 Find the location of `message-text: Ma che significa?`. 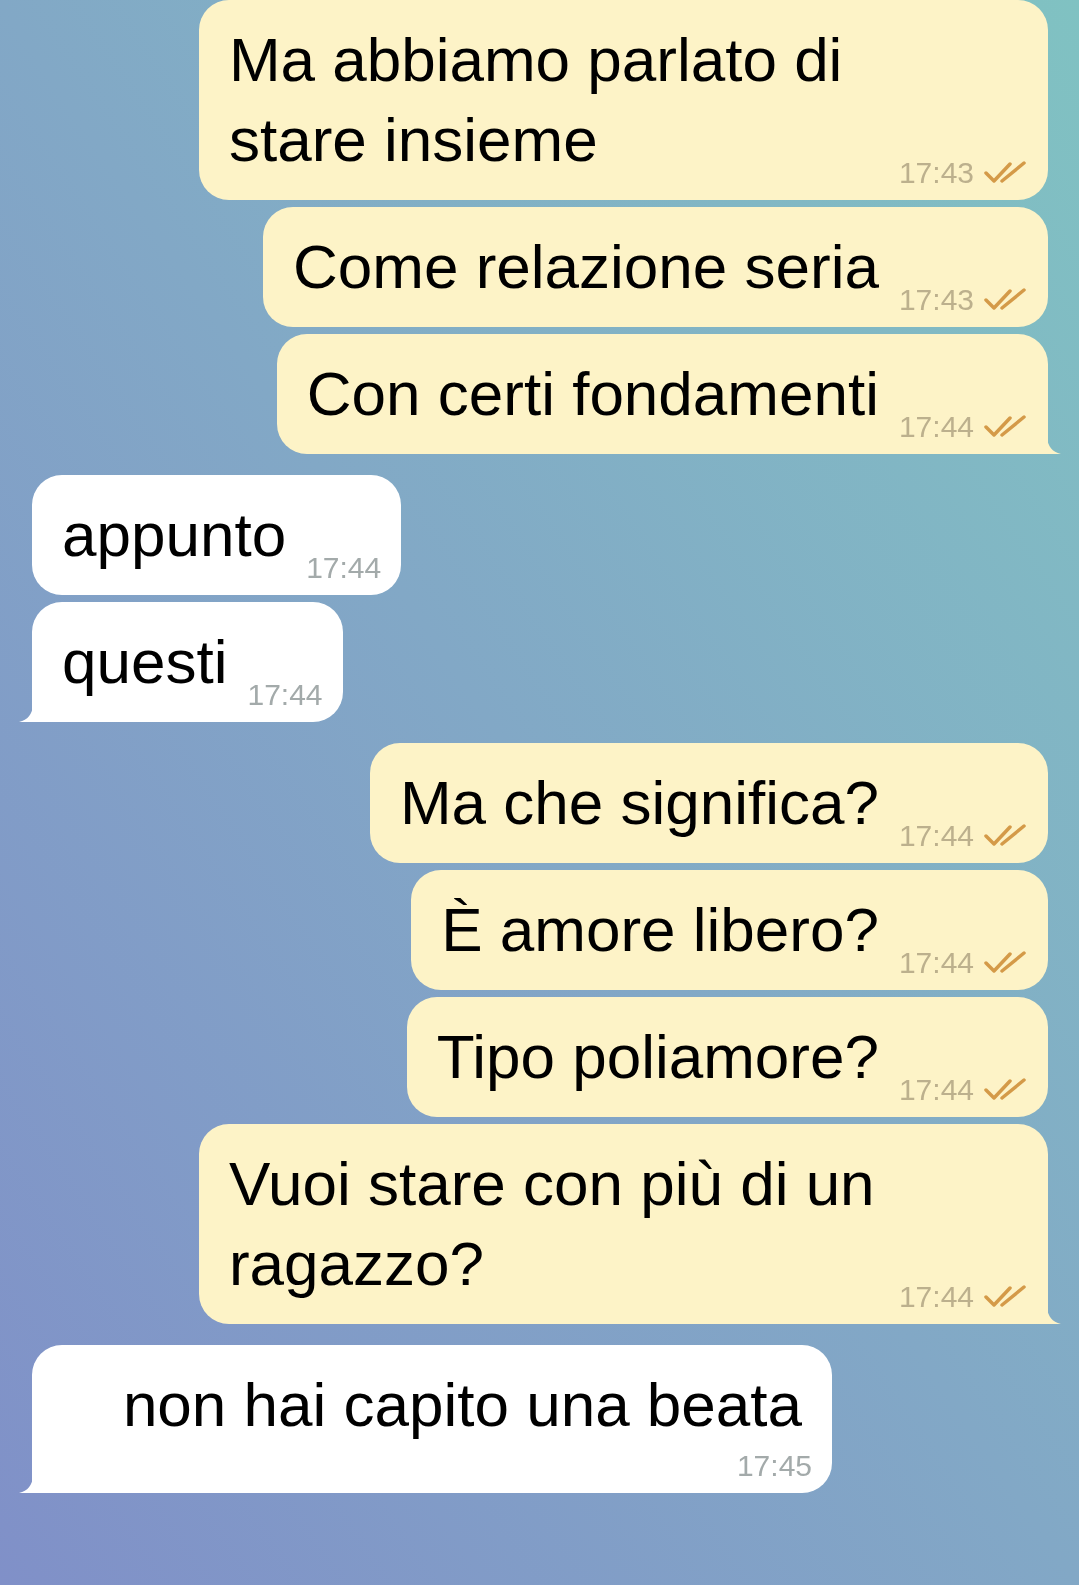

message-text: Ma che significa? is located at coordinates (639, 803).